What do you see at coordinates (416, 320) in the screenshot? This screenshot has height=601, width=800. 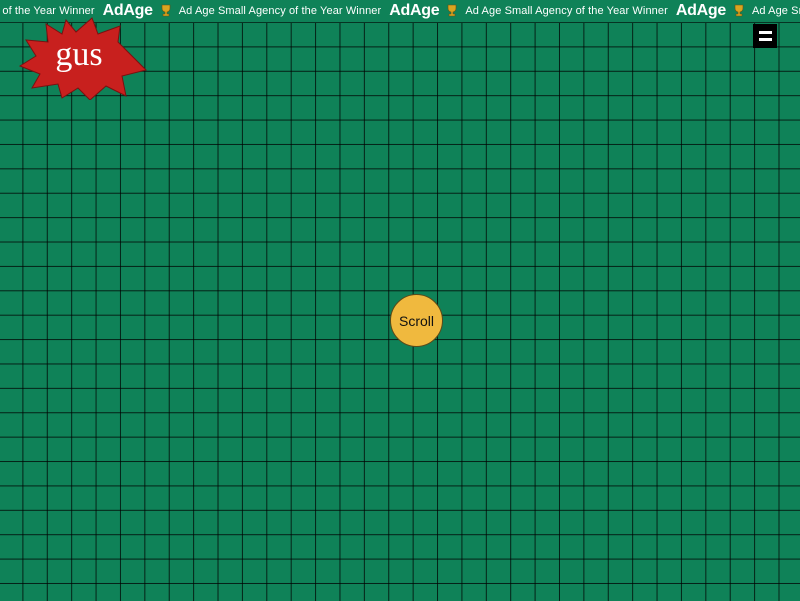 I see `scroll-button: Scroll` at bounding box center [416, 320].